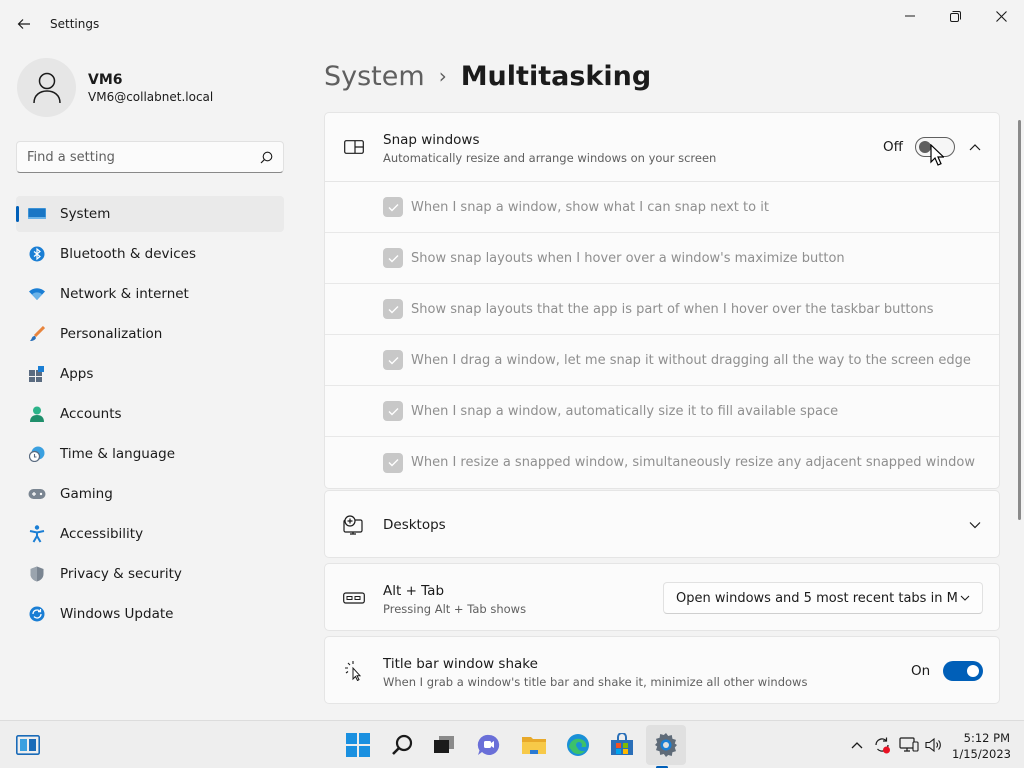 The width and height of the screenshot is (1024, 768). I want to click on search-box, so click(150, 157).